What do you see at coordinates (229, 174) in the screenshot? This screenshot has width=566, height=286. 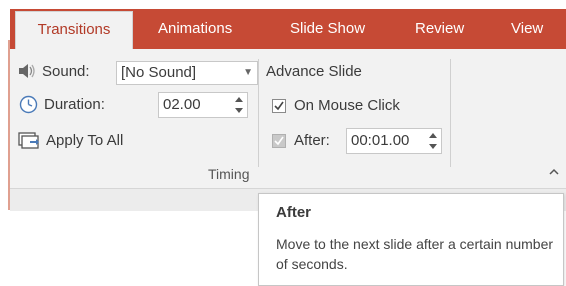 I see `timing-group-label: Timing` at bounding box center [229, 174].